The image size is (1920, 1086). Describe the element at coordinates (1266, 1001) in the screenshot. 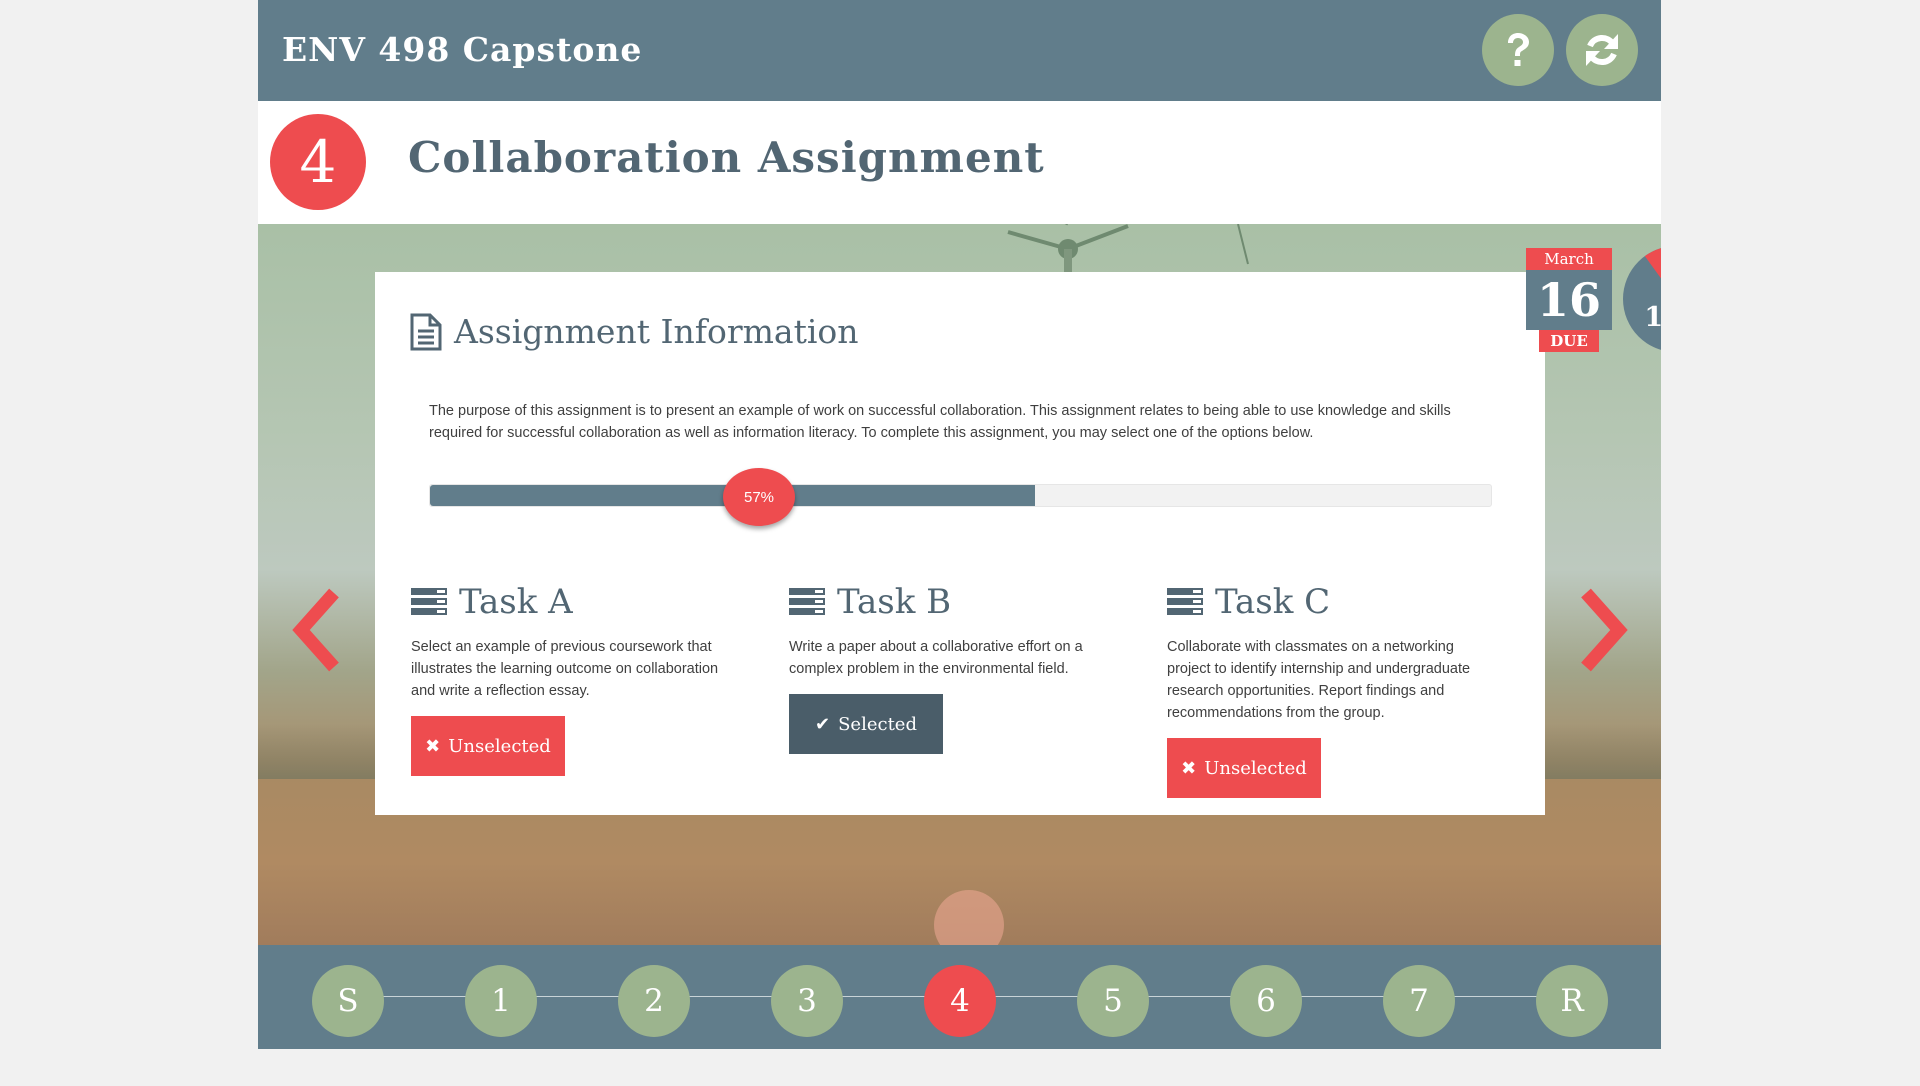

I see `step-6: 6` at that location.